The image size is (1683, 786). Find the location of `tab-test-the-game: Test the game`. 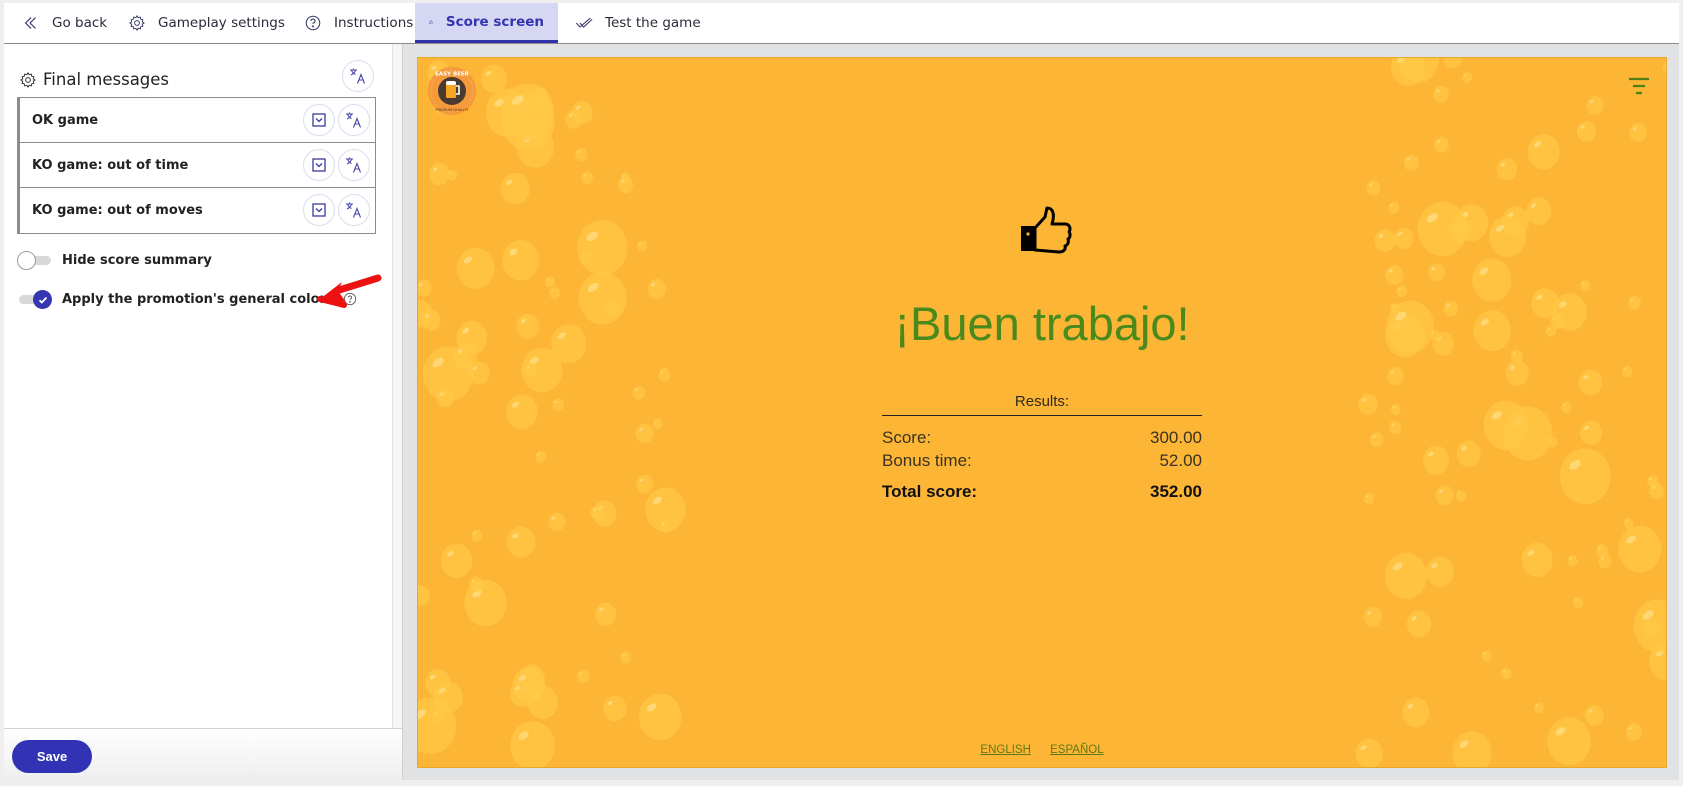

tab-test-the-game: Test the game is located at coordinates (638, 23).